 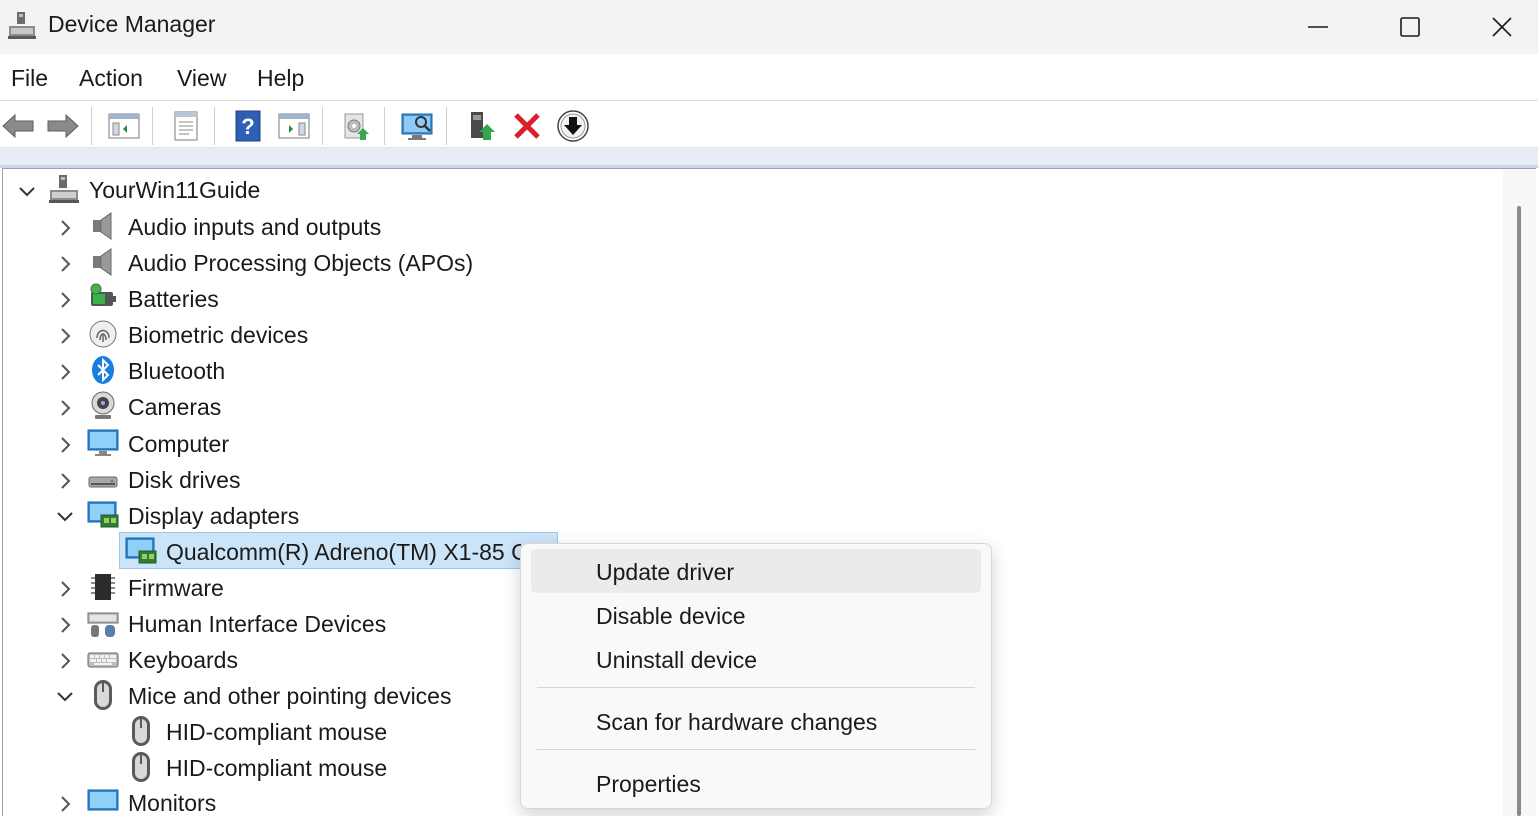 I want to click on update-driver-icon, so click(x=483, y=126).